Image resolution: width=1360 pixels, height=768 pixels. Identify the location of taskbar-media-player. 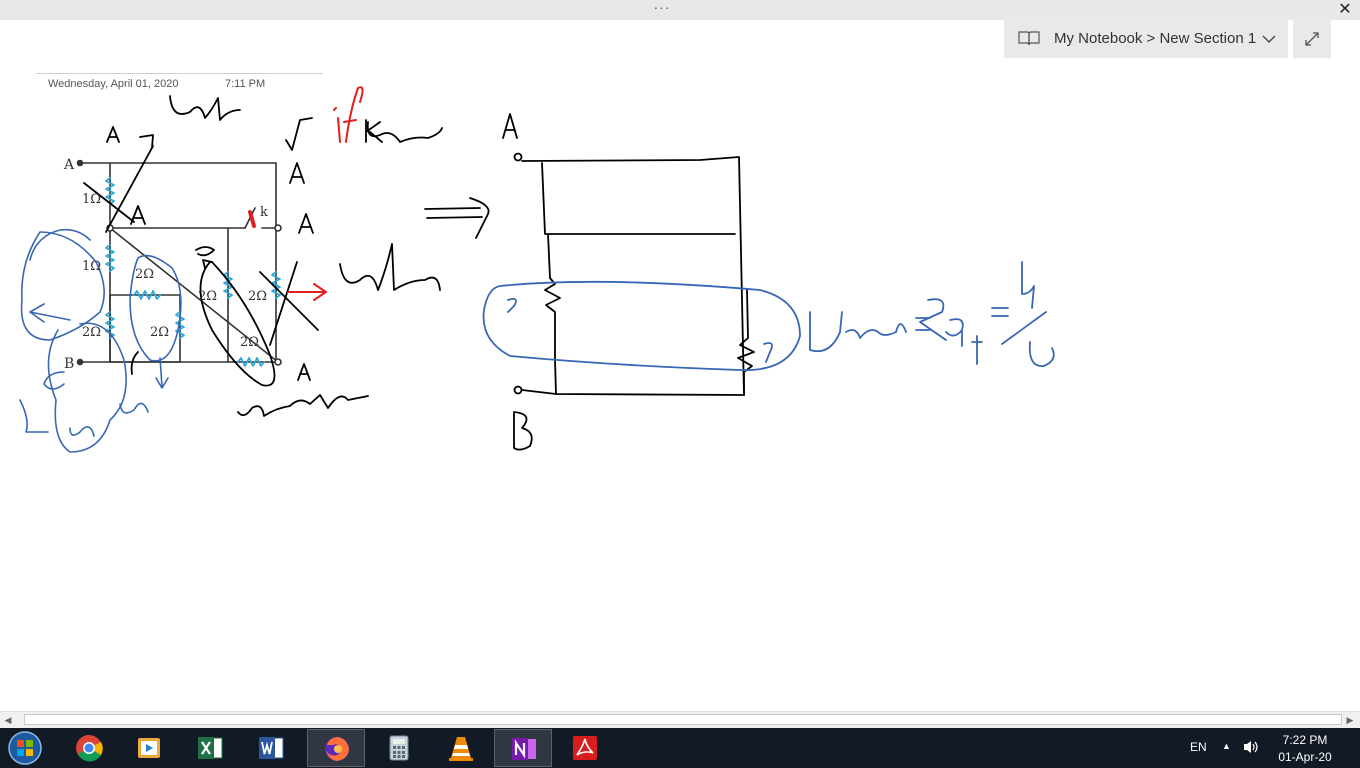
(149, 748).